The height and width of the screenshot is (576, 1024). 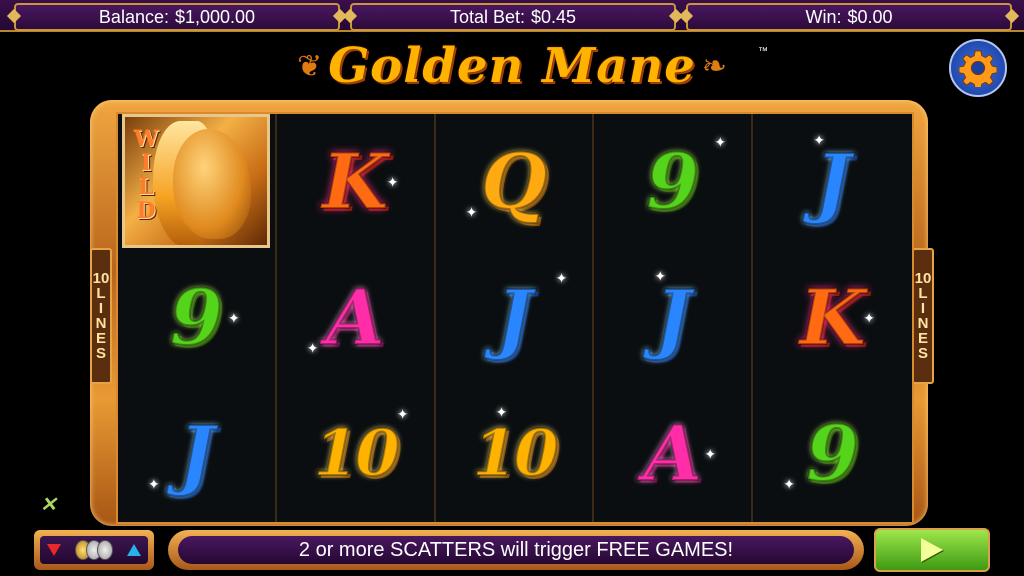 I want to click on x-marker-icon: ✕, so click(x=48, y=505).